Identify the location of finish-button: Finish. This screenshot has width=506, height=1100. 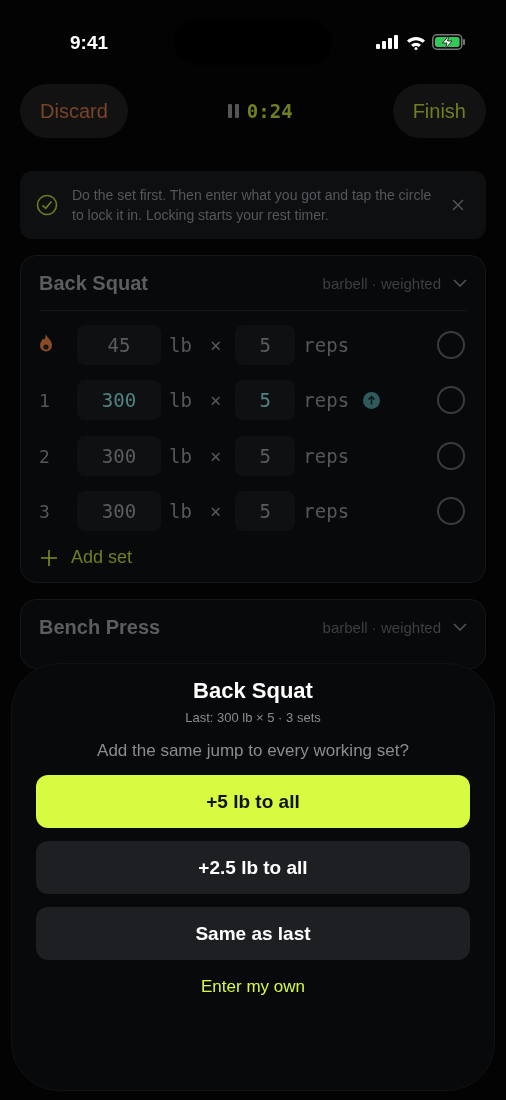
(439, 111).